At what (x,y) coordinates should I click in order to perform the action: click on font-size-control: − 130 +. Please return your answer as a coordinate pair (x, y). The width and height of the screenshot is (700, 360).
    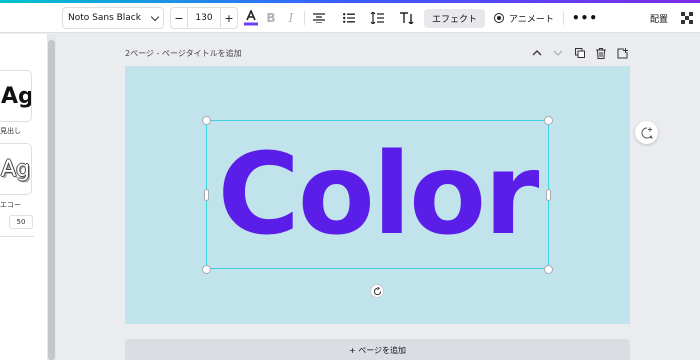
    Looking at the image, I should click on (204, 18).